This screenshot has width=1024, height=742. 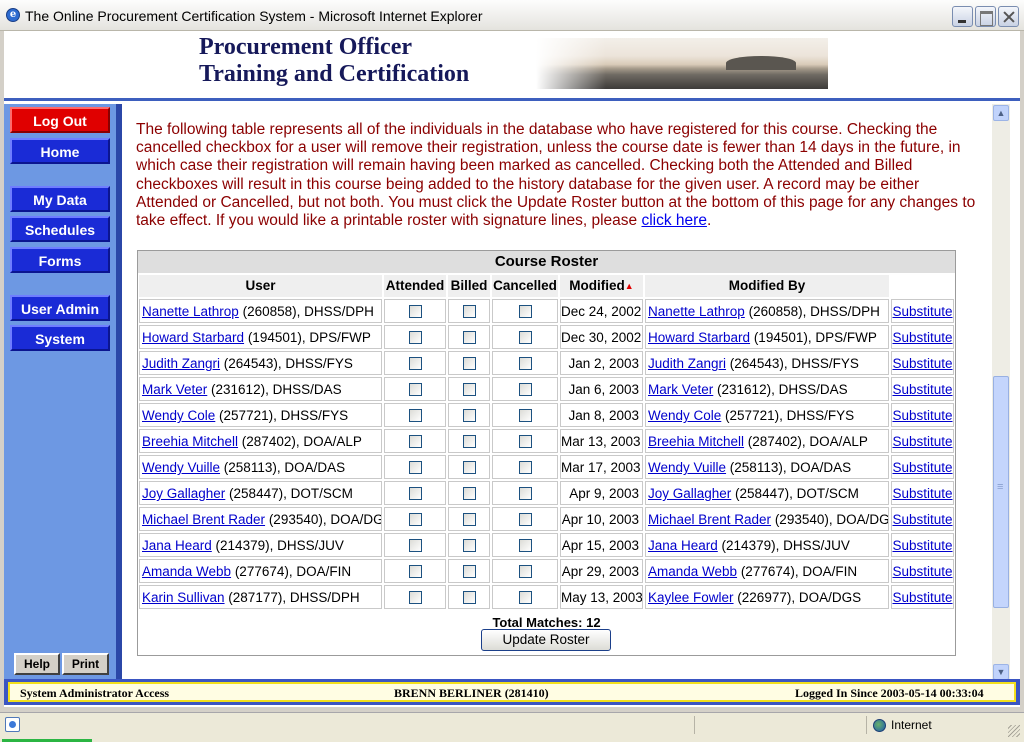 I want to click on modified-by-link: Breehia Mitchell, so click(x=696, y=441).